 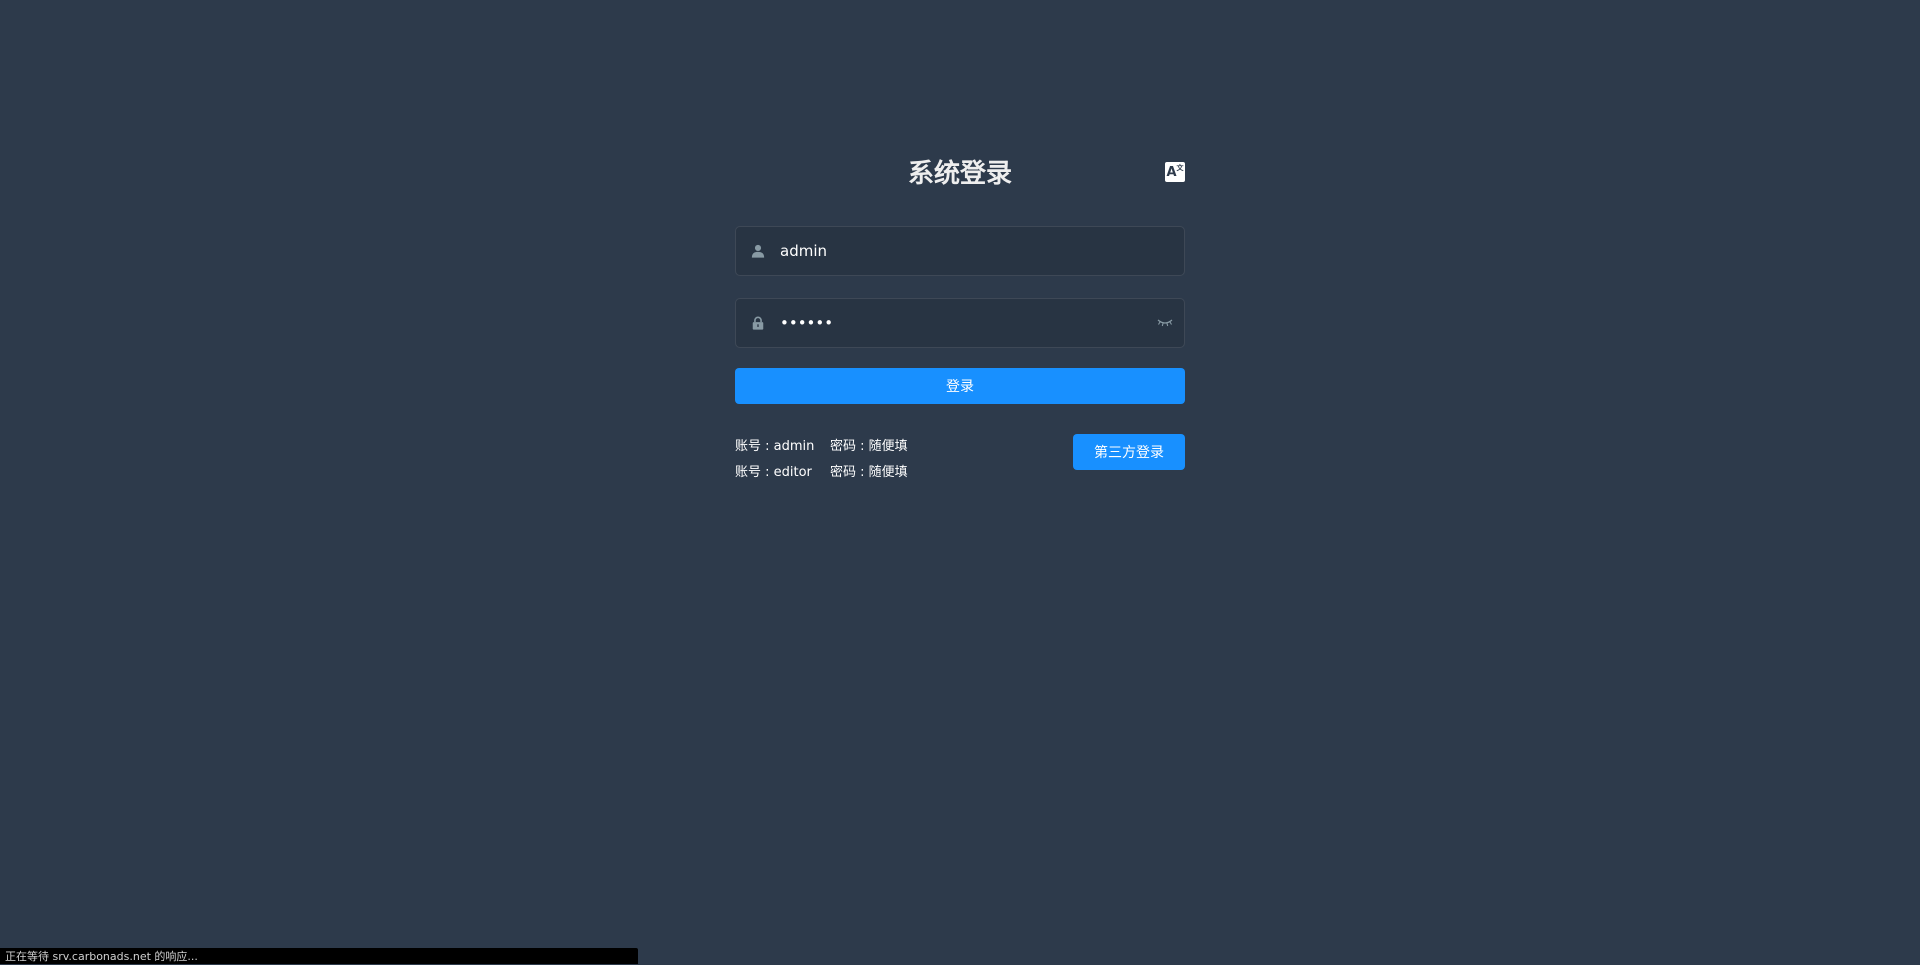 What do you see at coordinates (782, 447) in the screenshot?
I see `tip-account: 账号 : admin` at bounding box center [782, 447].